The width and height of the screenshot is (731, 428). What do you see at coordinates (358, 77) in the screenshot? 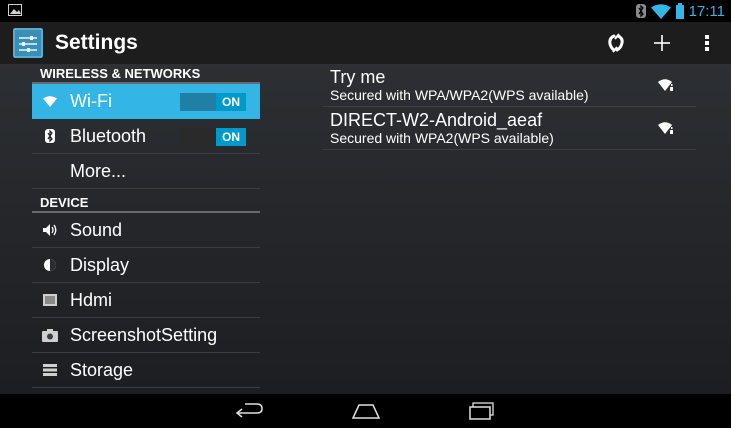
I see `network-name: Try me` at bounding box center [358, 77].